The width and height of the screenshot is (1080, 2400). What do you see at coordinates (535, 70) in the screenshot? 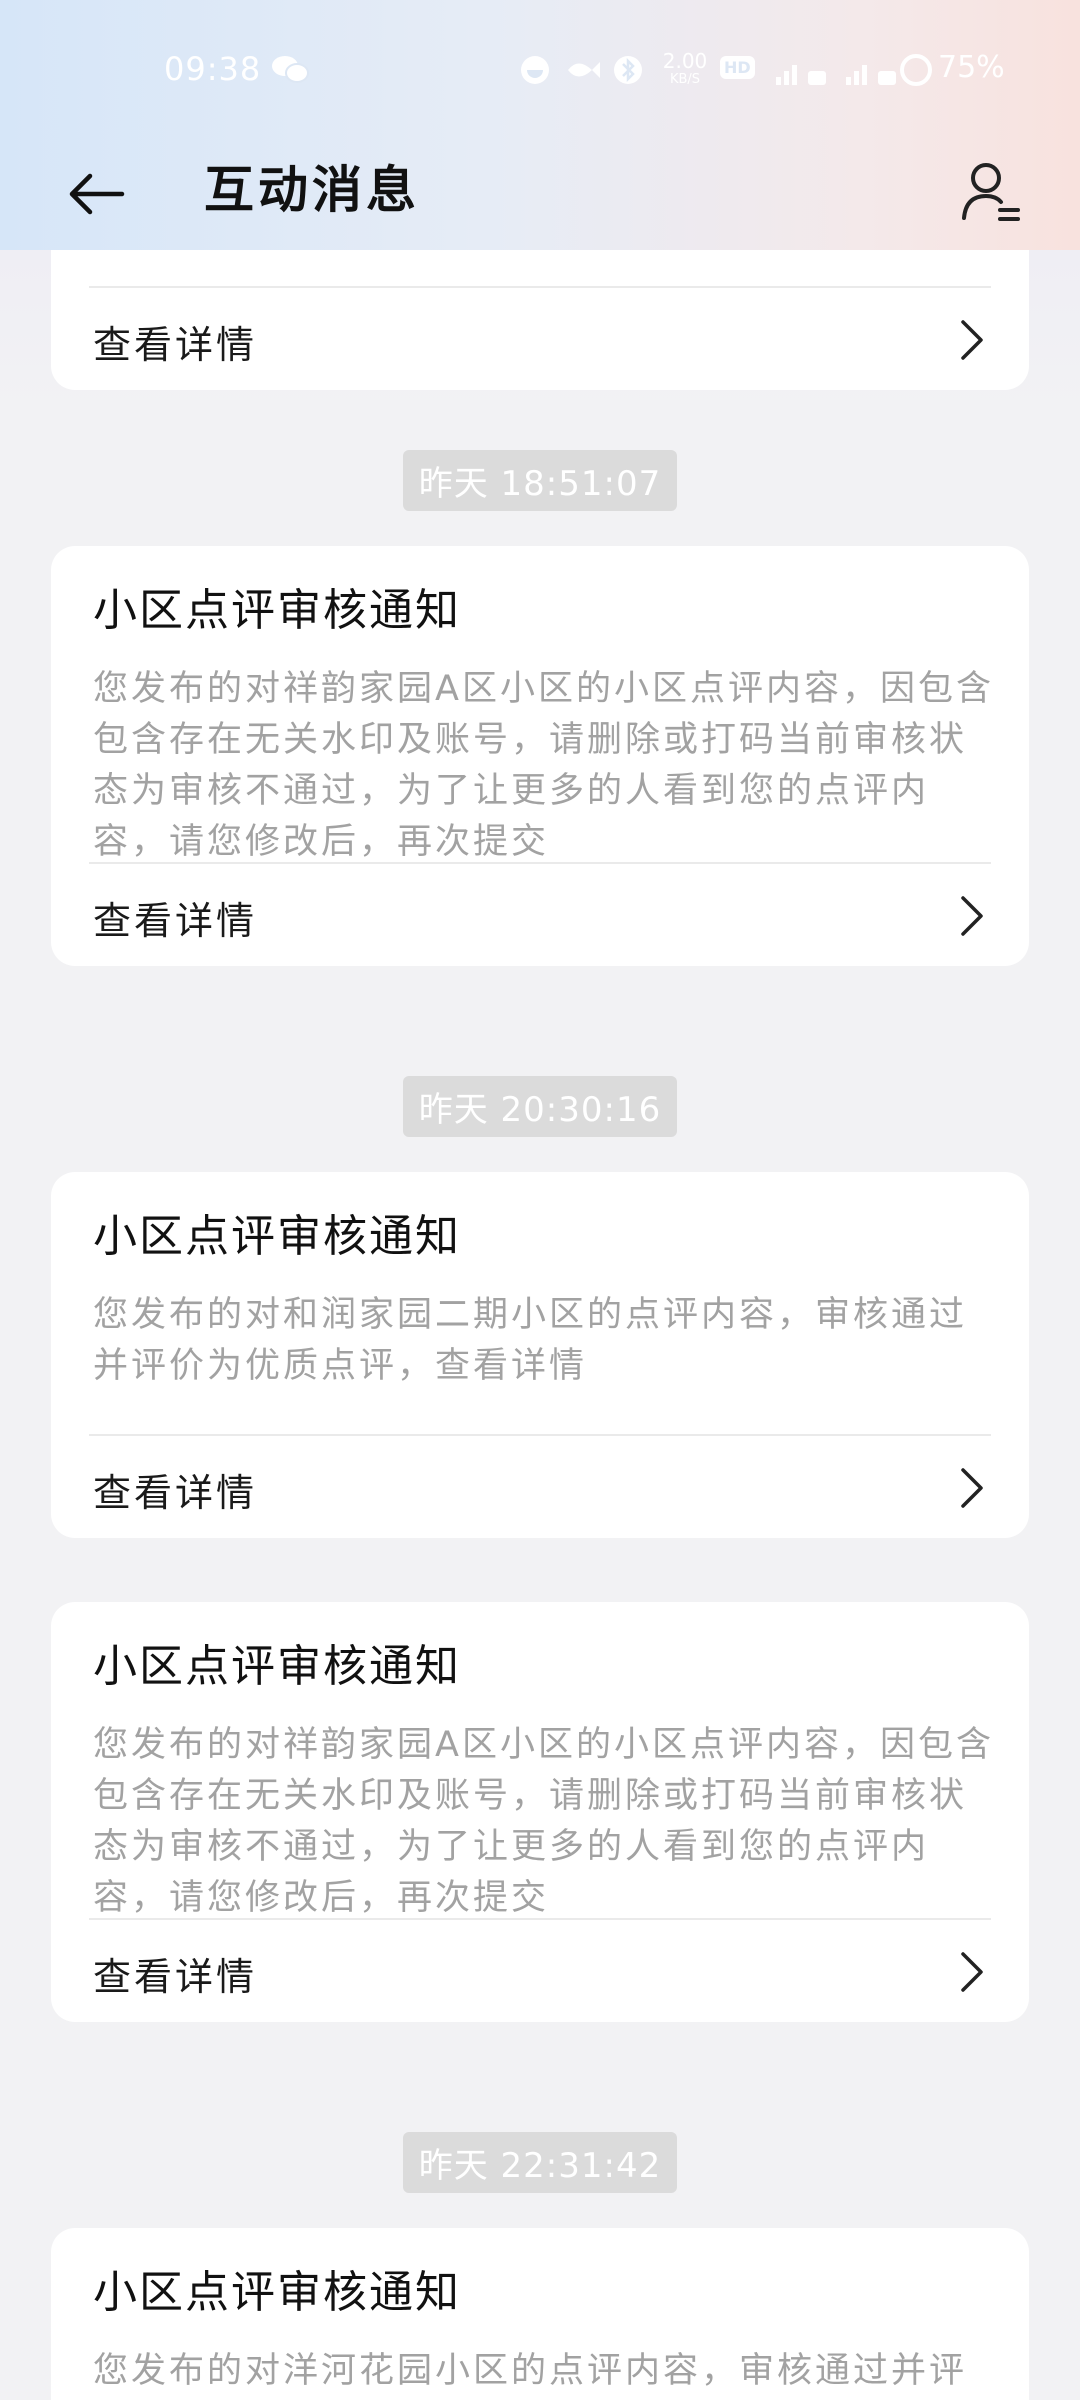
I see `dnd-icon` at bounding box center [535, 70].